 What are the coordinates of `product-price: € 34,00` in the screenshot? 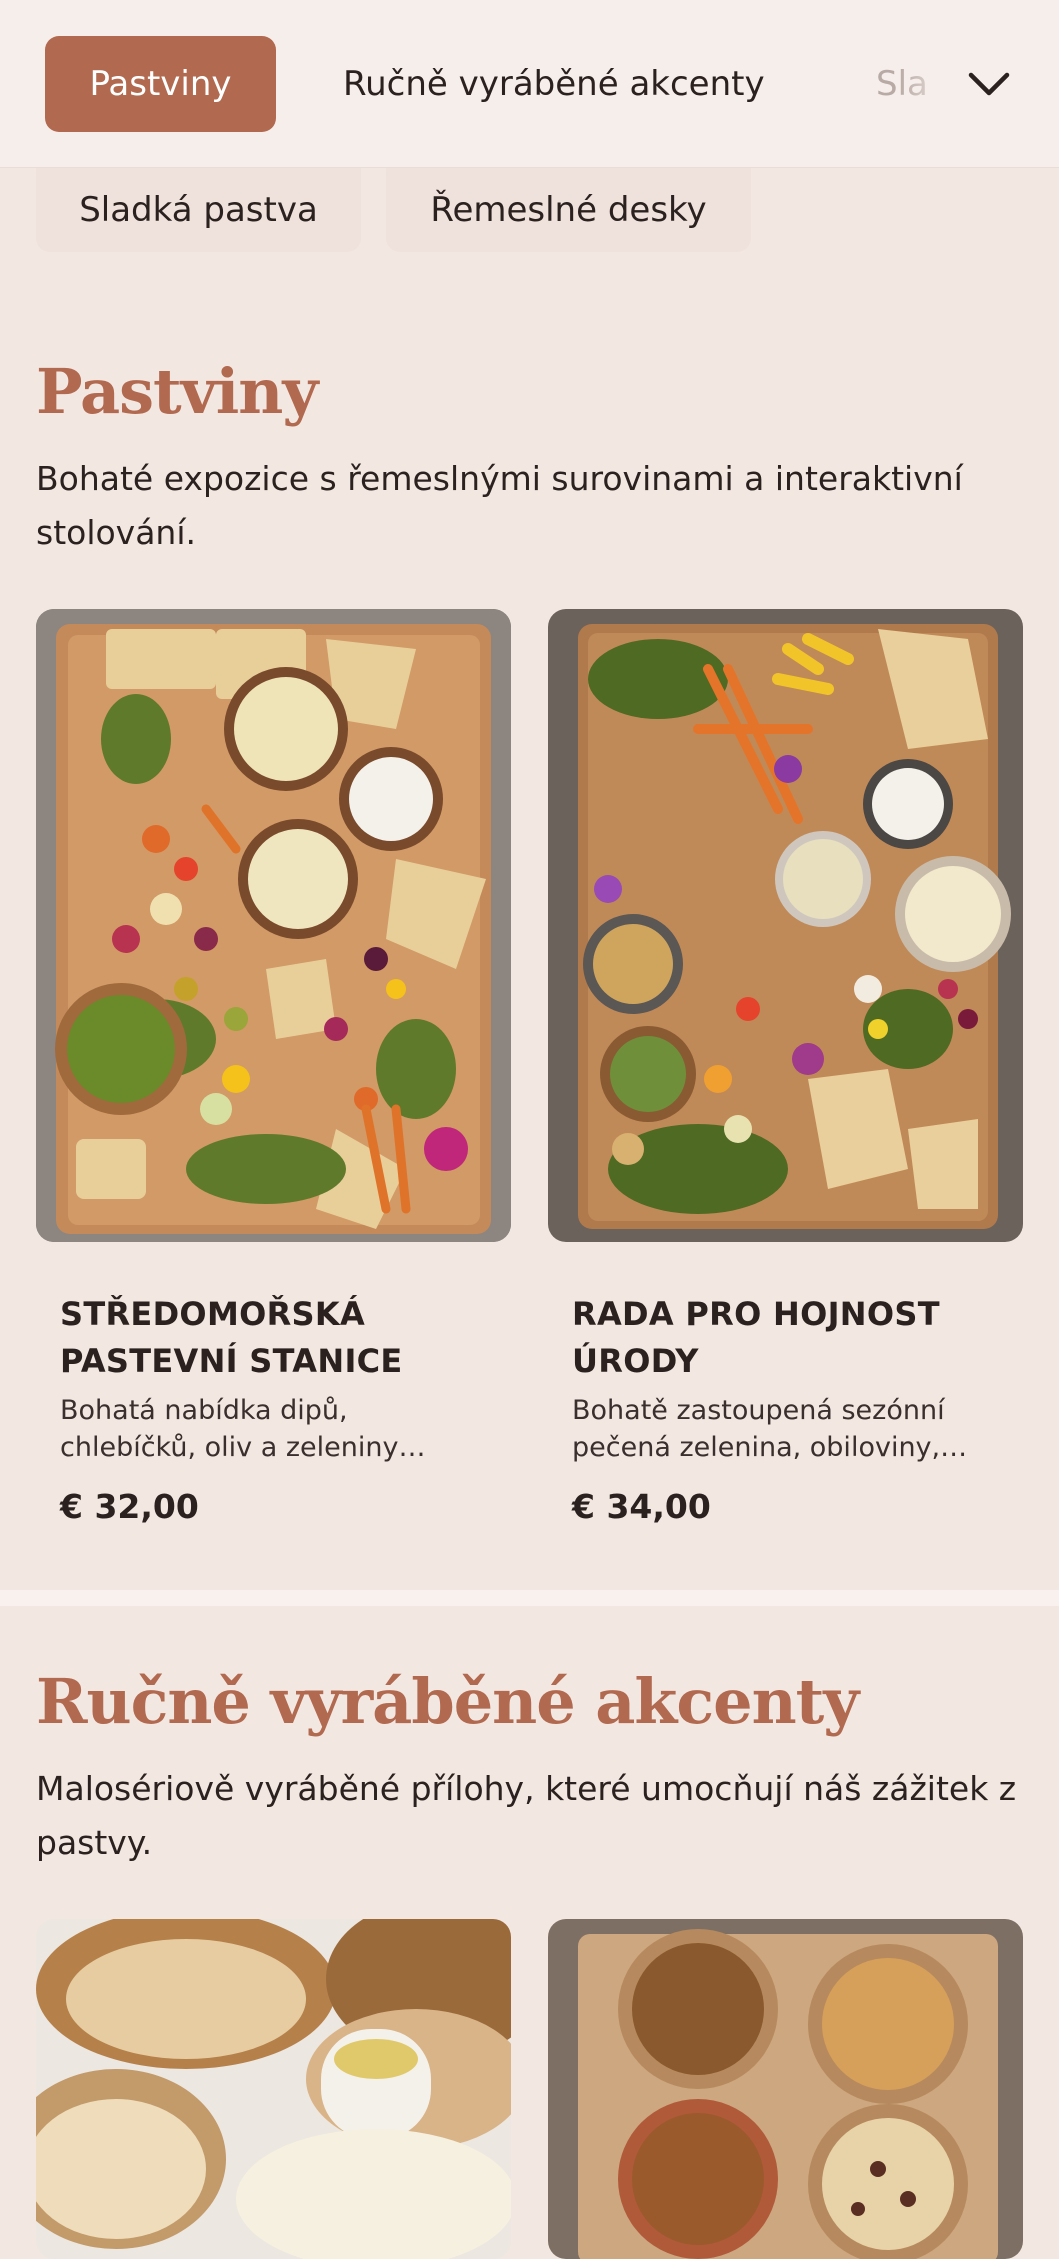 It's located at (641, 1506).